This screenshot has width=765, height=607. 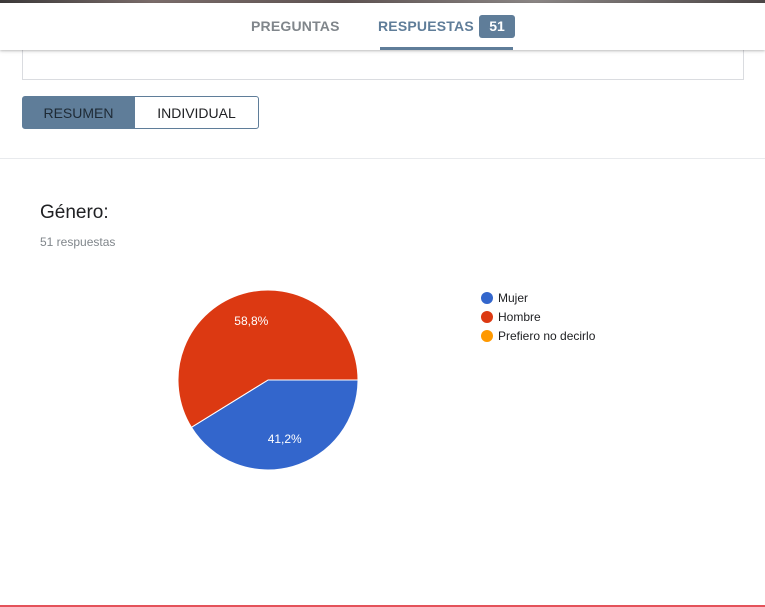 I want to click on pie-chart: 41,2% 58,8%, so click(x=268, y=380).